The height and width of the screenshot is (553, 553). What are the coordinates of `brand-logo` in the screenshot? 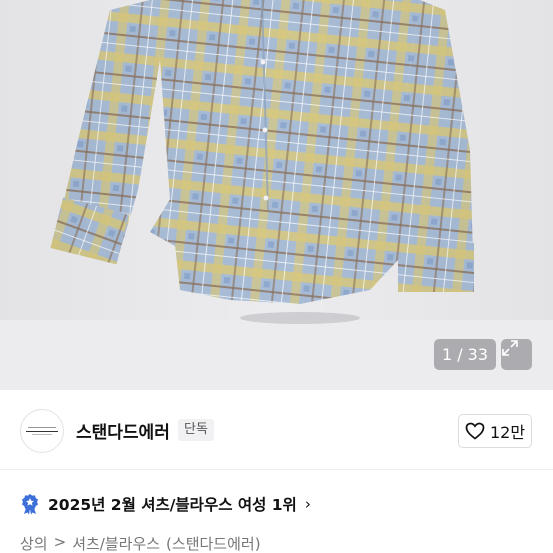 It's located at (42, 430).